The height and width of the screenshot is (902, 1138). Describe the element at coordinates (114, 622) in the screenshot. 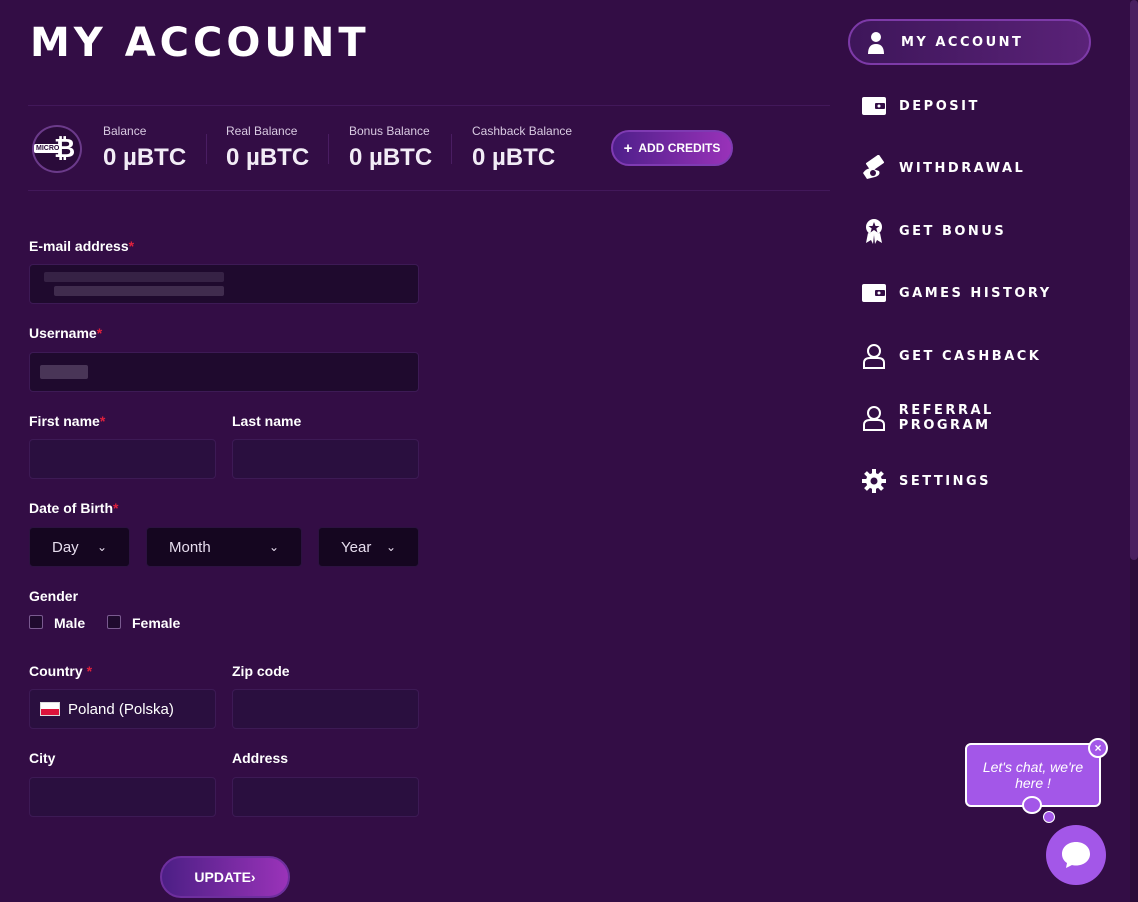

I see `female-checkbox` at that location.